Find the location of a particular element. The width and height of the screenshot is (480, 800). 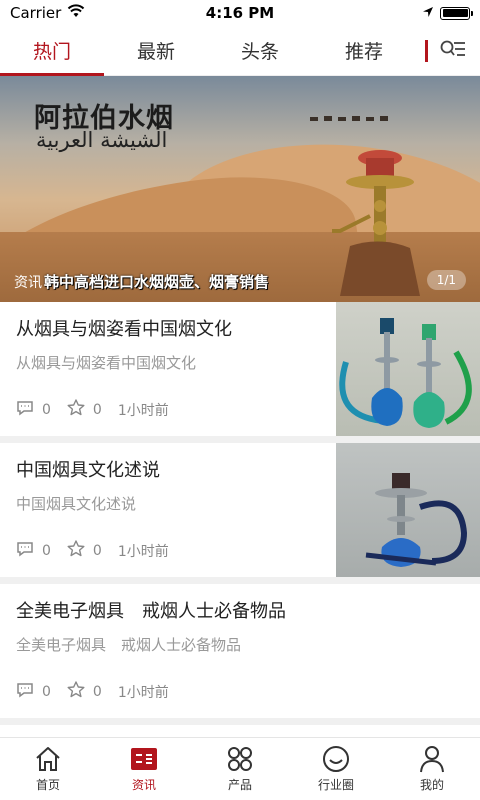

article-body: 从烟具与烟姿看中国烟文化 从烟具与烟姿看中国烟文化 0 0 1小时前 is located at coordinates (168, 369).